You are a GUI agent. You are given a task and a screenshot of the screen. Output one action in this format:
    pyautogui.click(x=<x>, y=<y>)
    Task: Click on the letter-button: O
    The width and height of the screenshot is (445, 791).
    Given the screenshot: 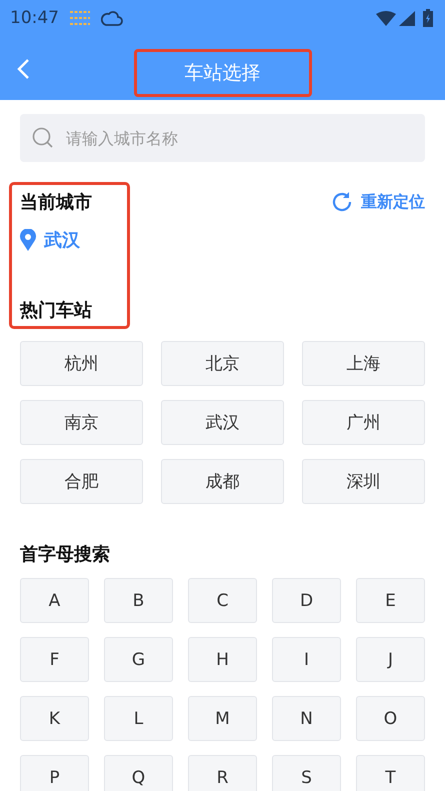 What is the action you would take?
    pyautogui.click(x=390, y=718)
    